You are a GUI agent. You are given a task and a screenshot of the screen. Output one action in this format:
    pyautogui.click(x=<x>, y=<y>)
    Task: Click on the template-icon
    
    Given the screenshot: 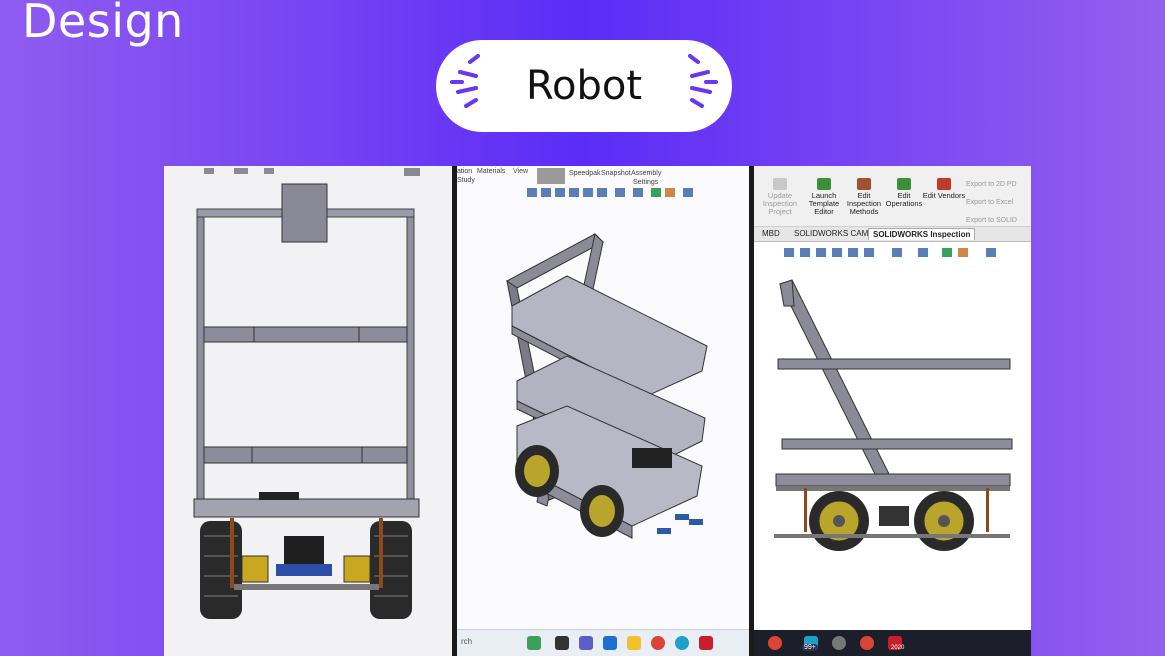 What is the action you would take?
    pyautogui.click(x=824, y=184)
    